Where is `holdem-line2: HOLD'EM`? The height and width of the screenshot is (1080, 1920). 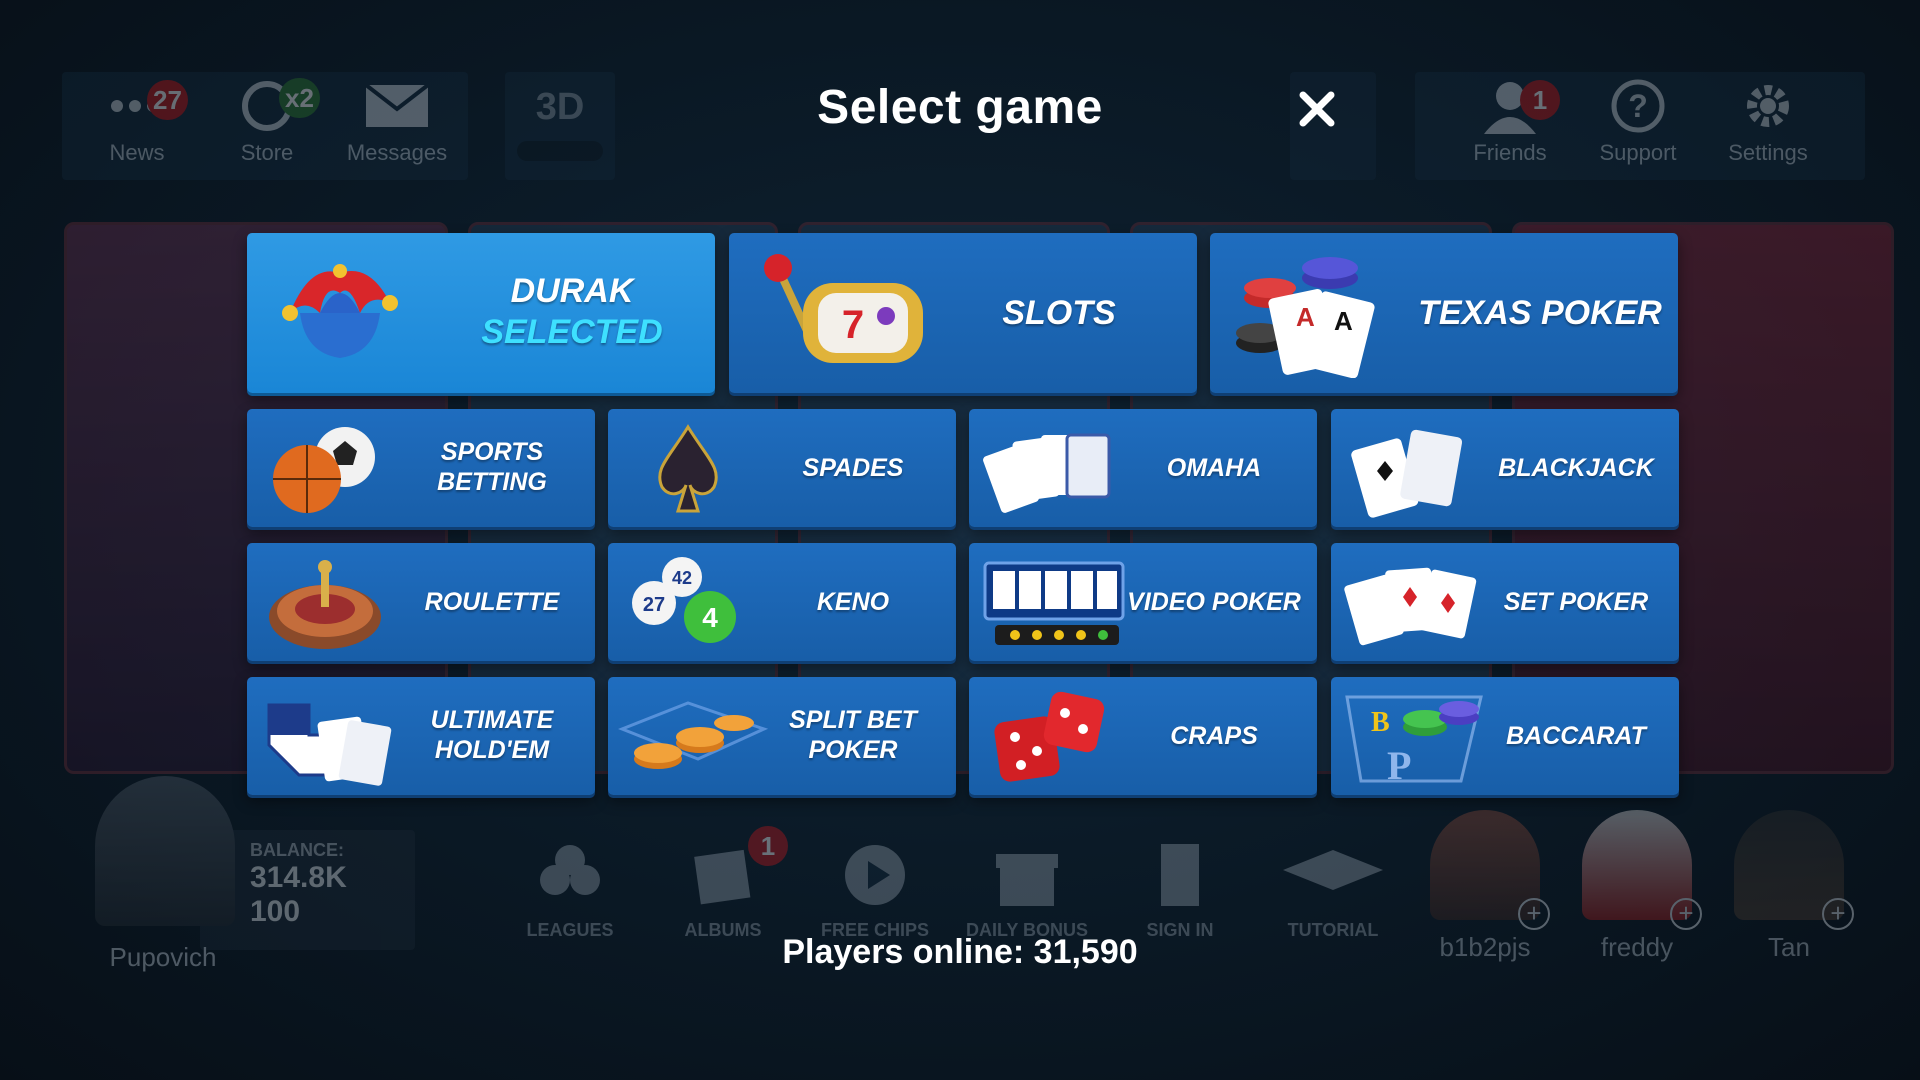
holdem-line2: HOLD'EM is located at coordinates (492, 750).